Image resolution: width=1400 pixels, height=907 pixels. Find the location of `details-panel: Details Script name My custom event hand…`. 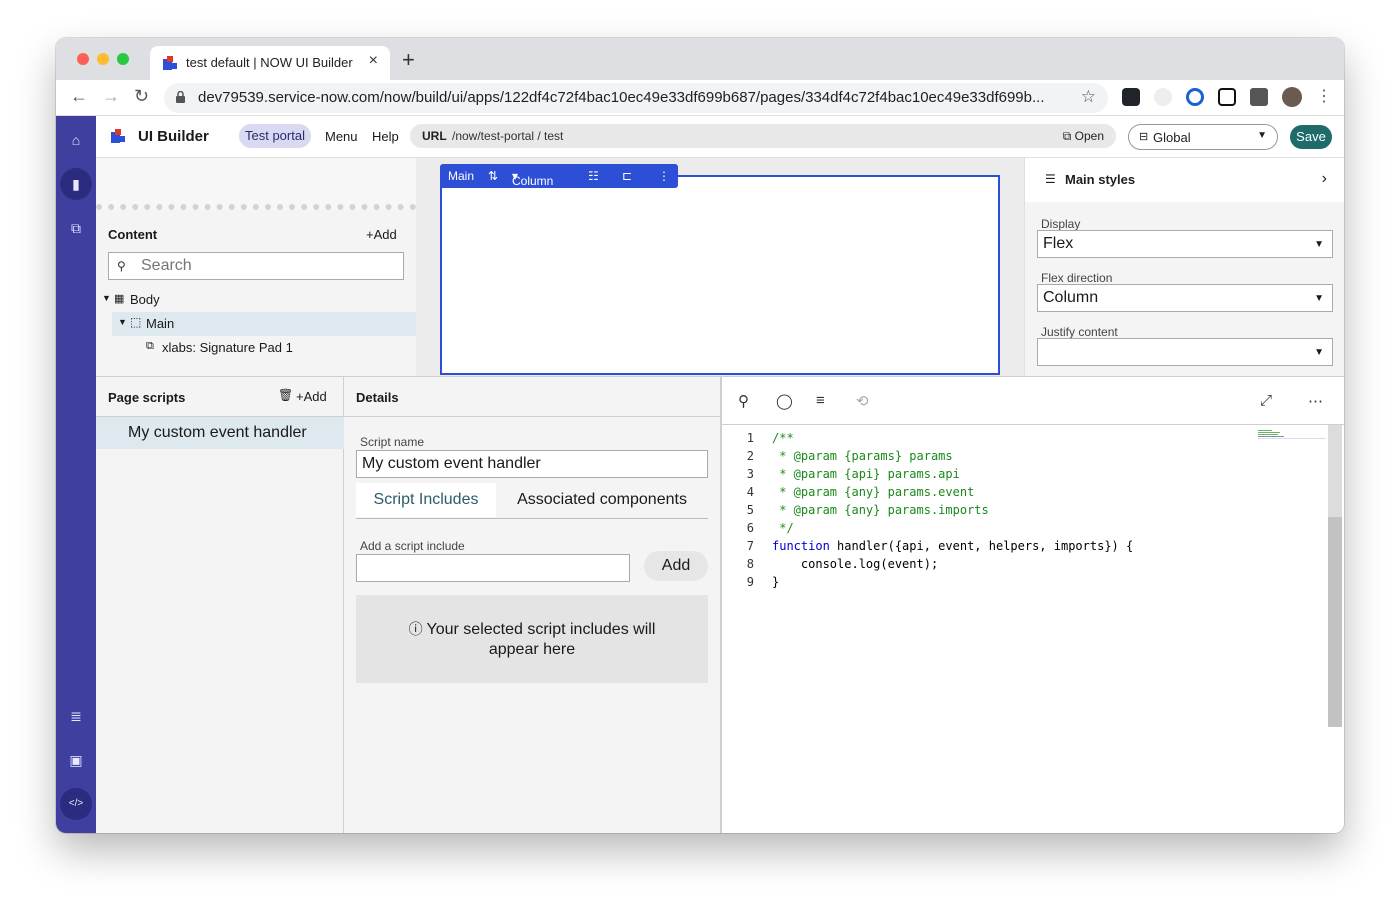

details-panel: Details Script name My custom event hand… is located at coordinates (533, 605).